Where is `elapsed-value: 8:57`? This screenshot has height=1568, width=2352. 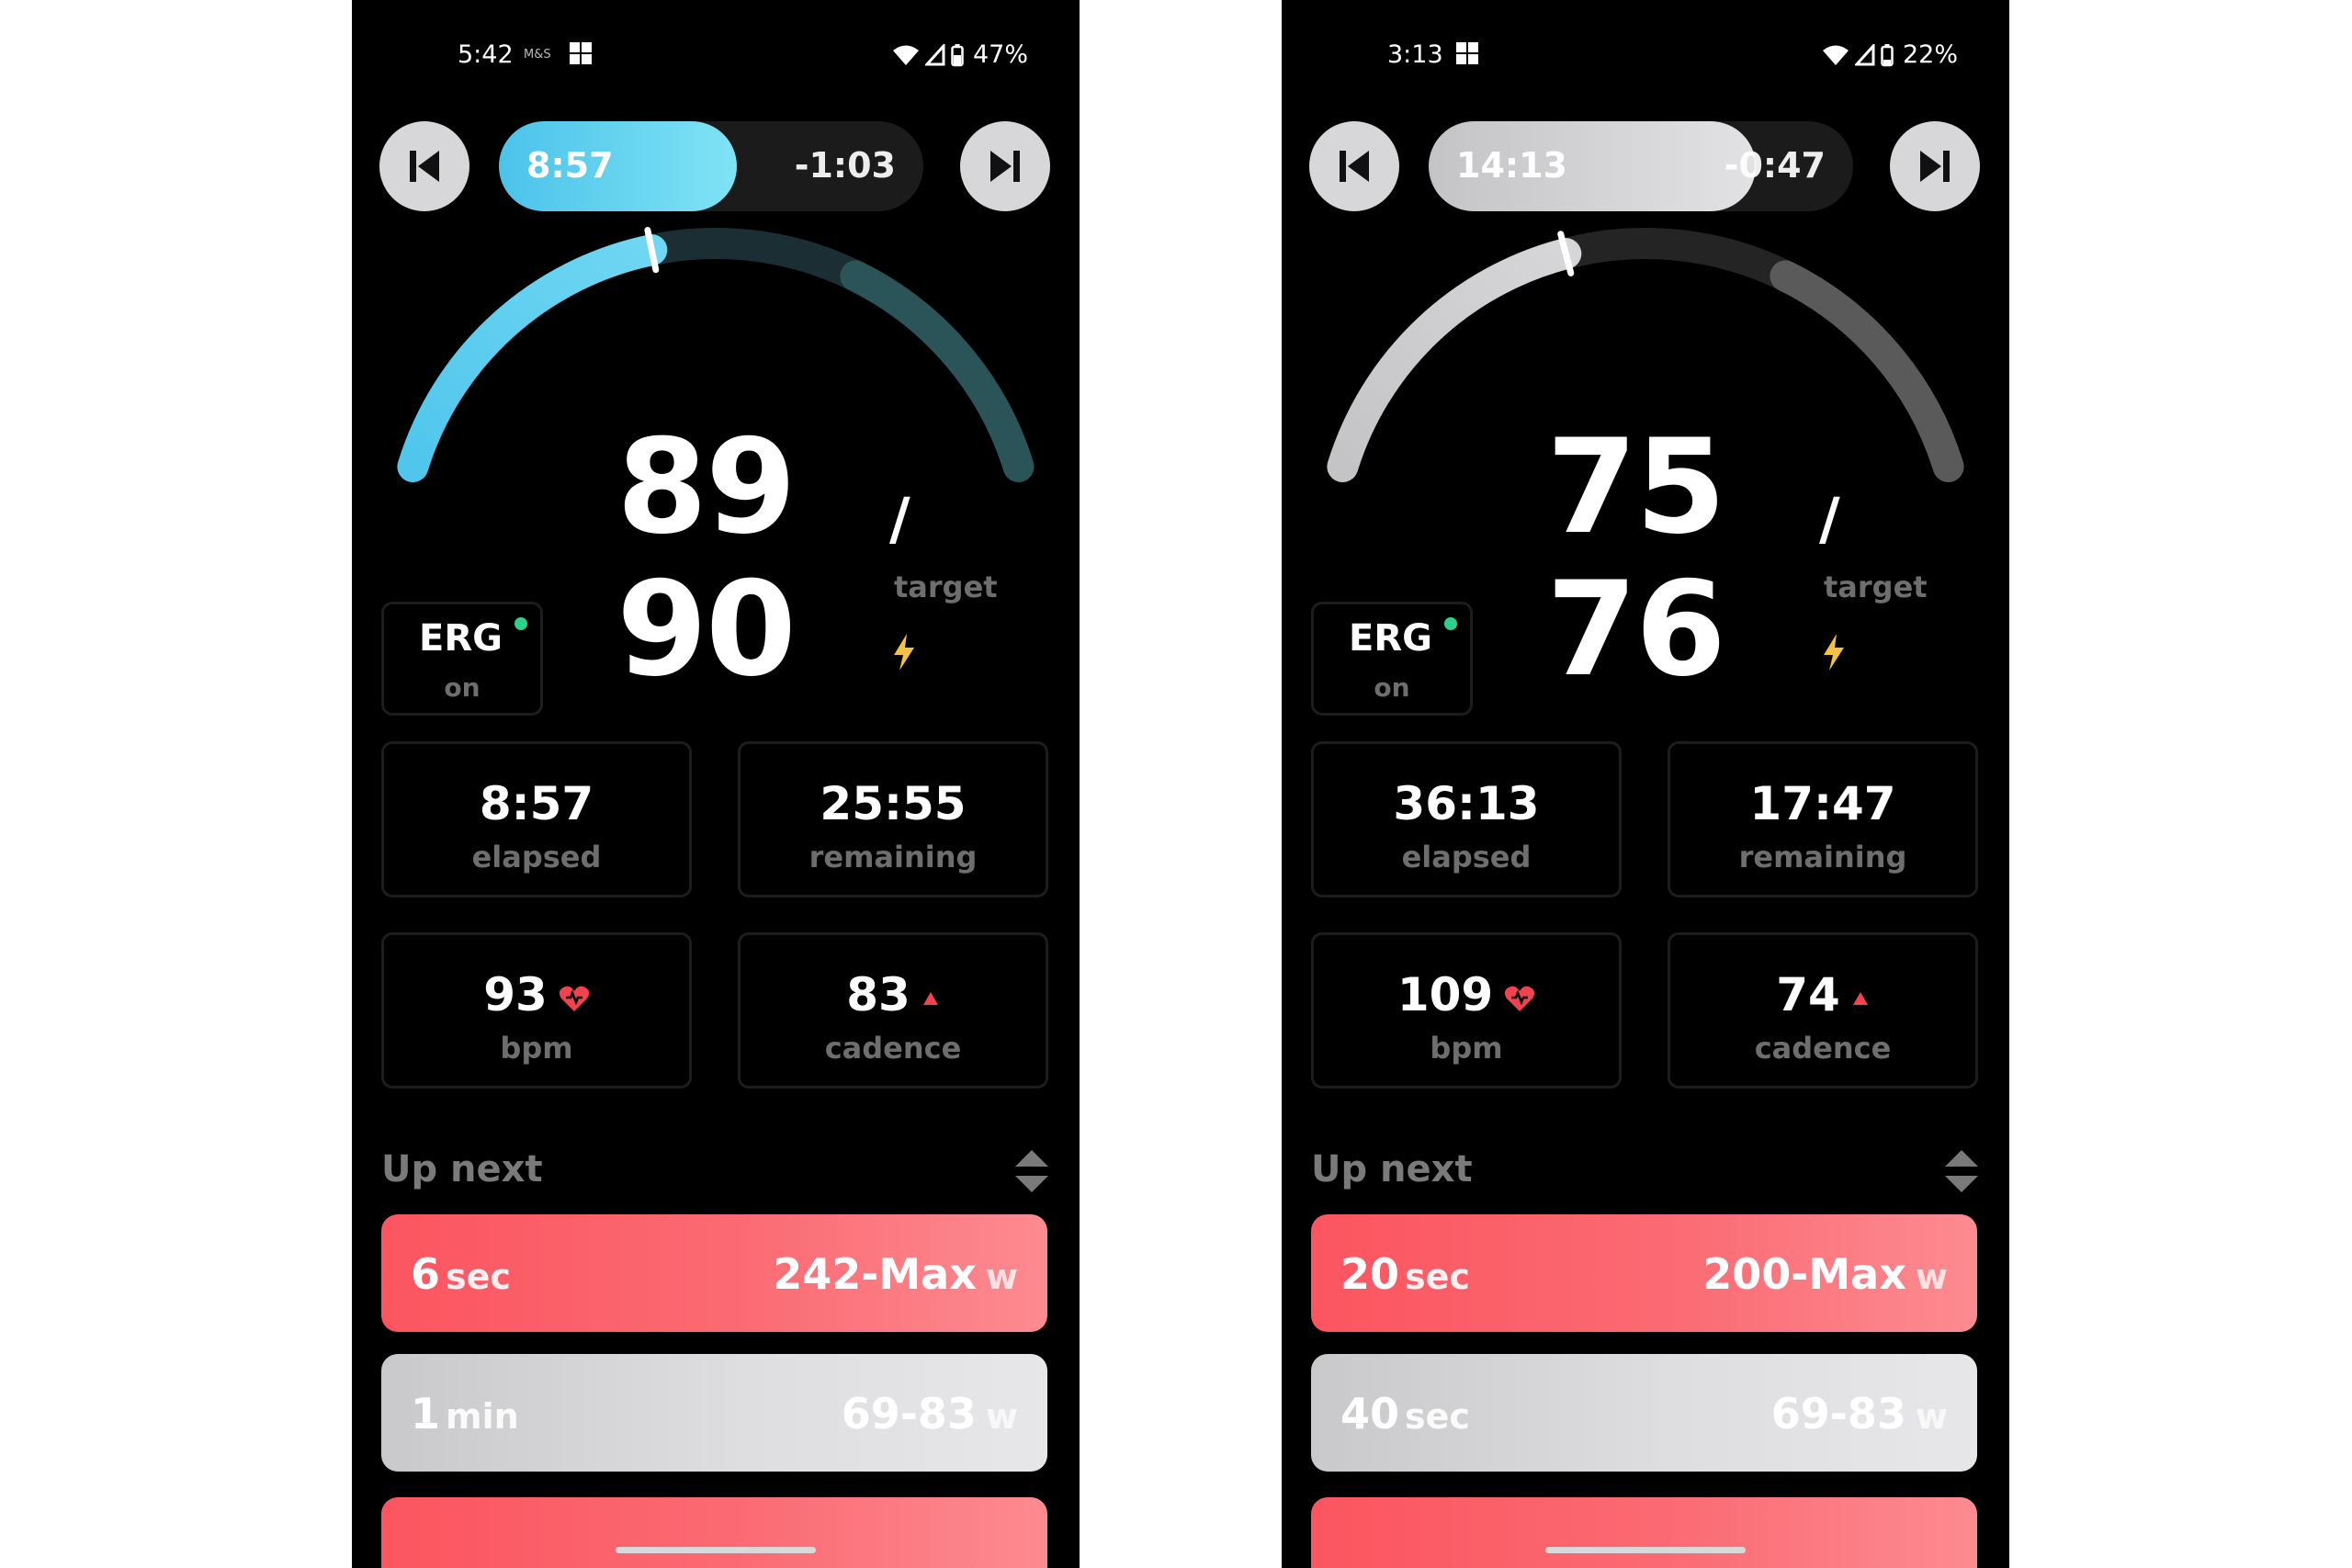 elapsed-value: 8:57 is located at coordinates (536, 804).